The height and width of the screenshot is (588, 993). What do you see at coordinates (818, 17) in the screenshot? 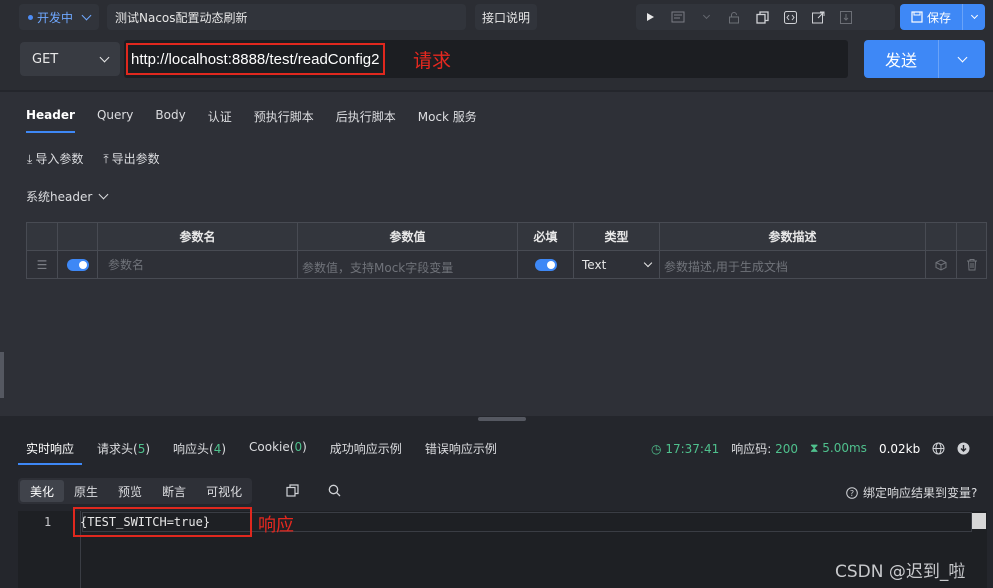
I see `share-icon` at bounding box center [818, 17].